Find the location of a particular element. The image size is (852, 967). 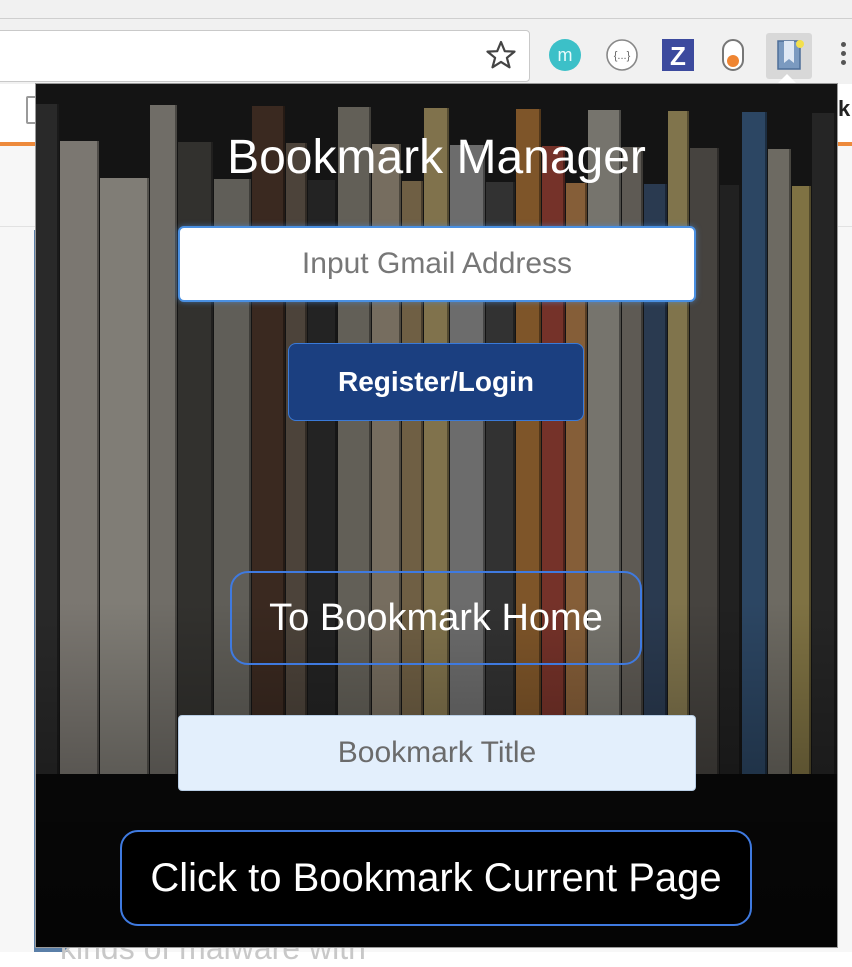

popup-title: Bookmark Manager is located at coordinates (436, 157).